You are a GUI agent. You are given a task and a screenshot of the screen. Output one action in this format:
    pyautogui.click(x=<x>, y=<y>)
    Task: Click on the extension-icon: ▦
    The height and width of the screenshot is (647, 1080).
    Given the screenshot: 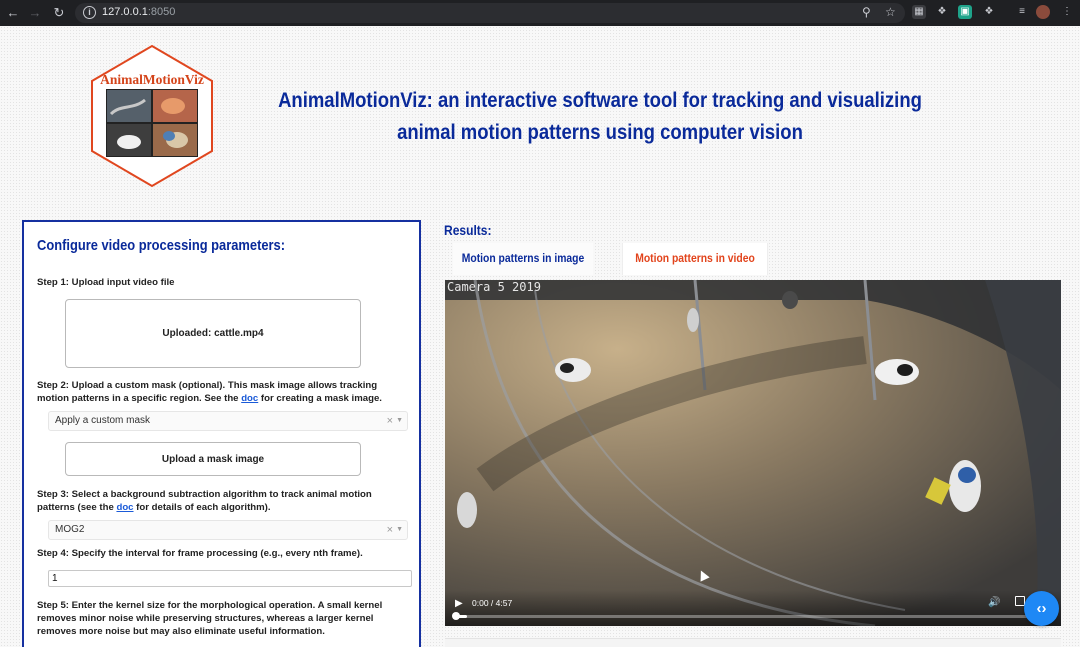 What is the action you would take?
    pyautogui.click(x=919, y=12)
    